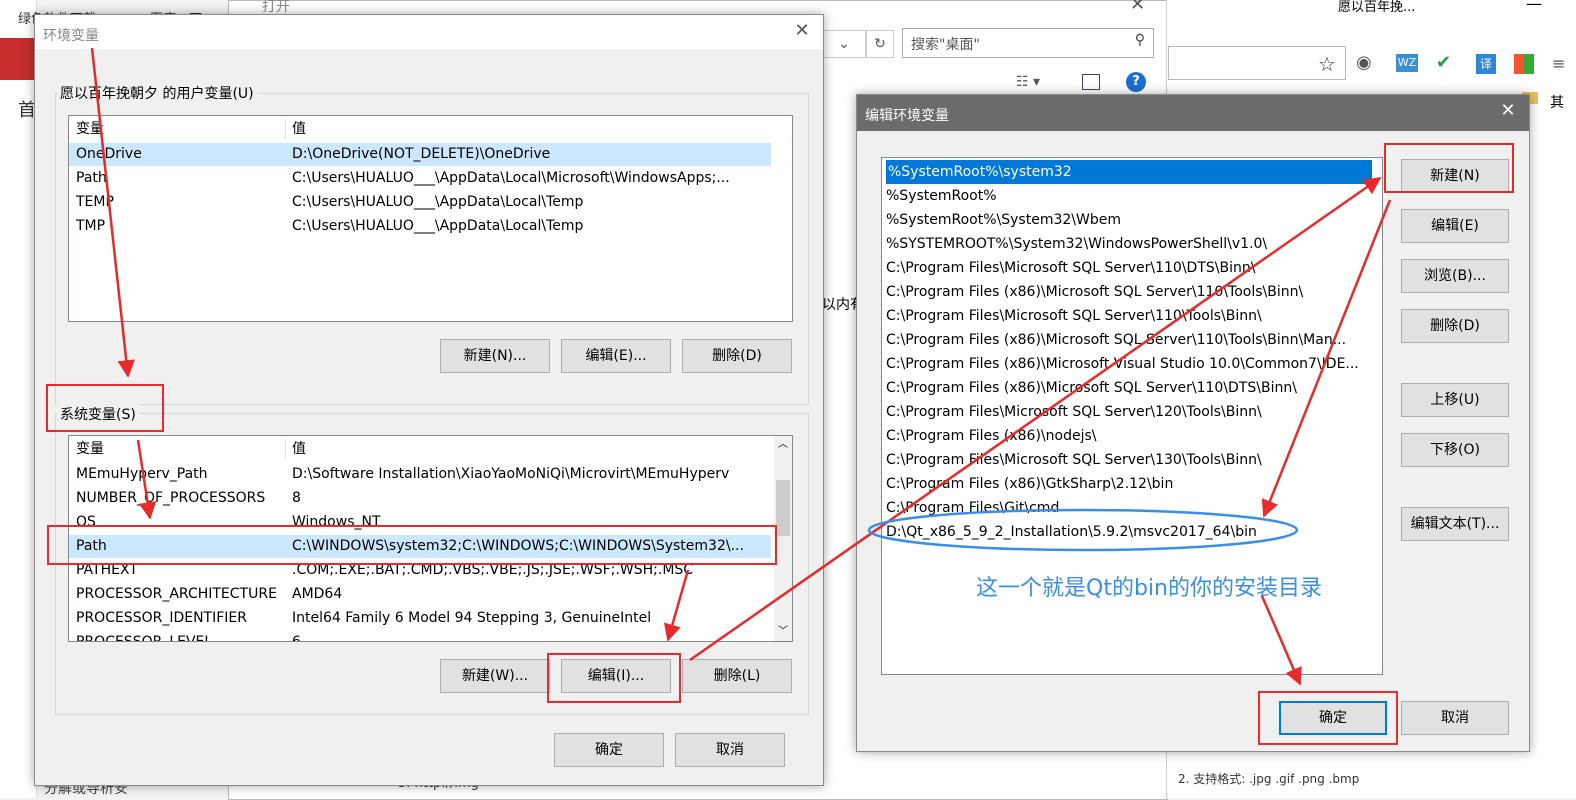 Image resolution: width=1576 pixels, height=800 pixels. What do you see at coordinates (1508, 111) in the screenshot?
I see `edit-dialog-close-icon: ✕` at bounding box center [1508, 111].